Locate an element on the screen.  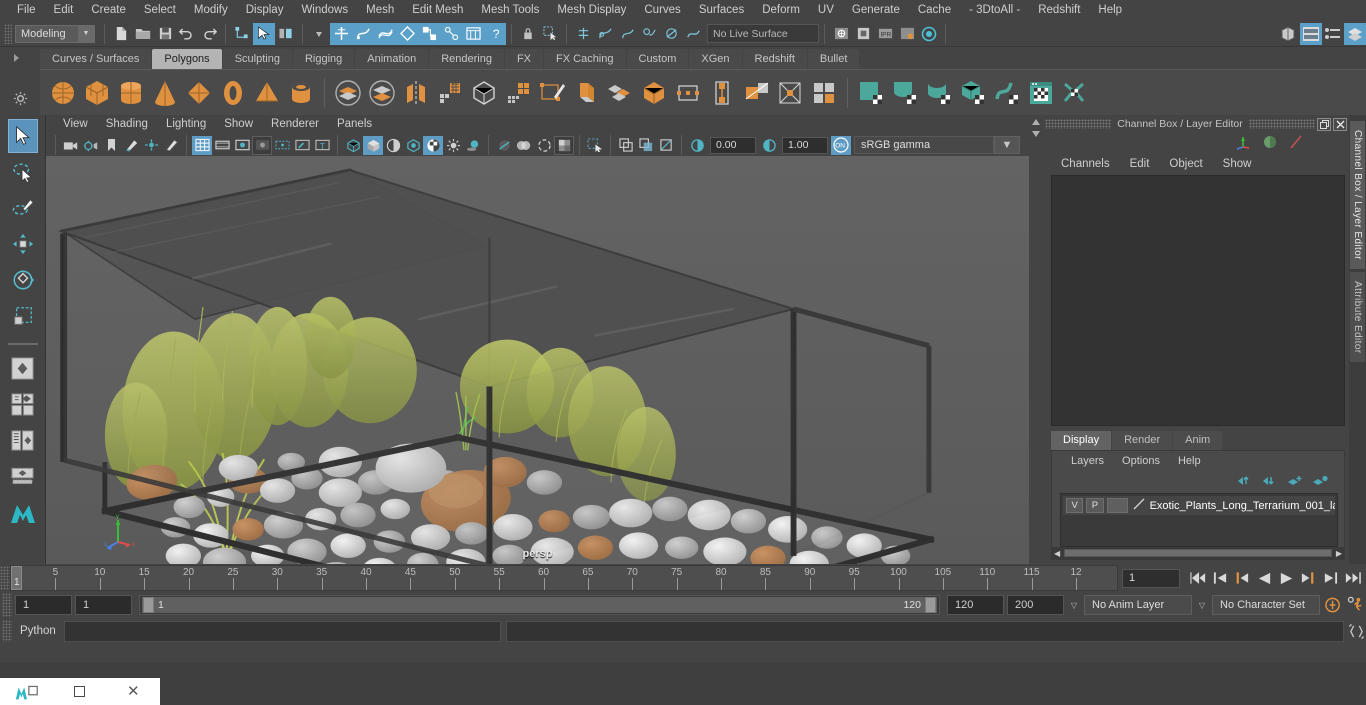
mask-polygons-icon is located at coordinates (407, 33).